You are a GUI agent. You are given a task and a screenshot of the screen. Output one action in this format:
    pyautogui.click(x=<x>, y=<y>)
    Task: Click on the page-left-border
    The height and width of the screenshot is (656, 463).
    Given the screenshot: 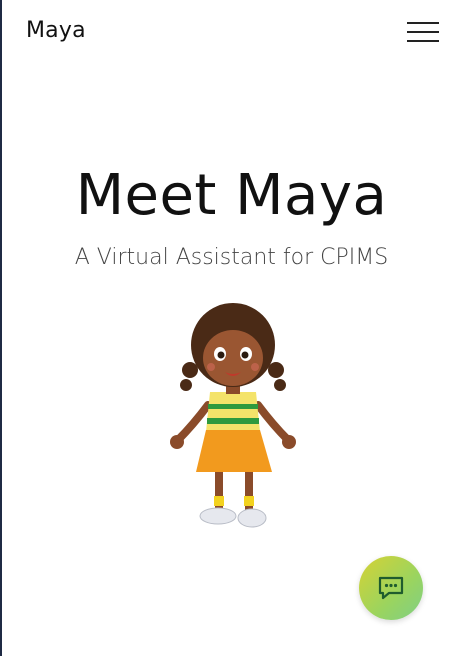 What is the action you would take?
    pyautogui.click(x=1, y=328)
    